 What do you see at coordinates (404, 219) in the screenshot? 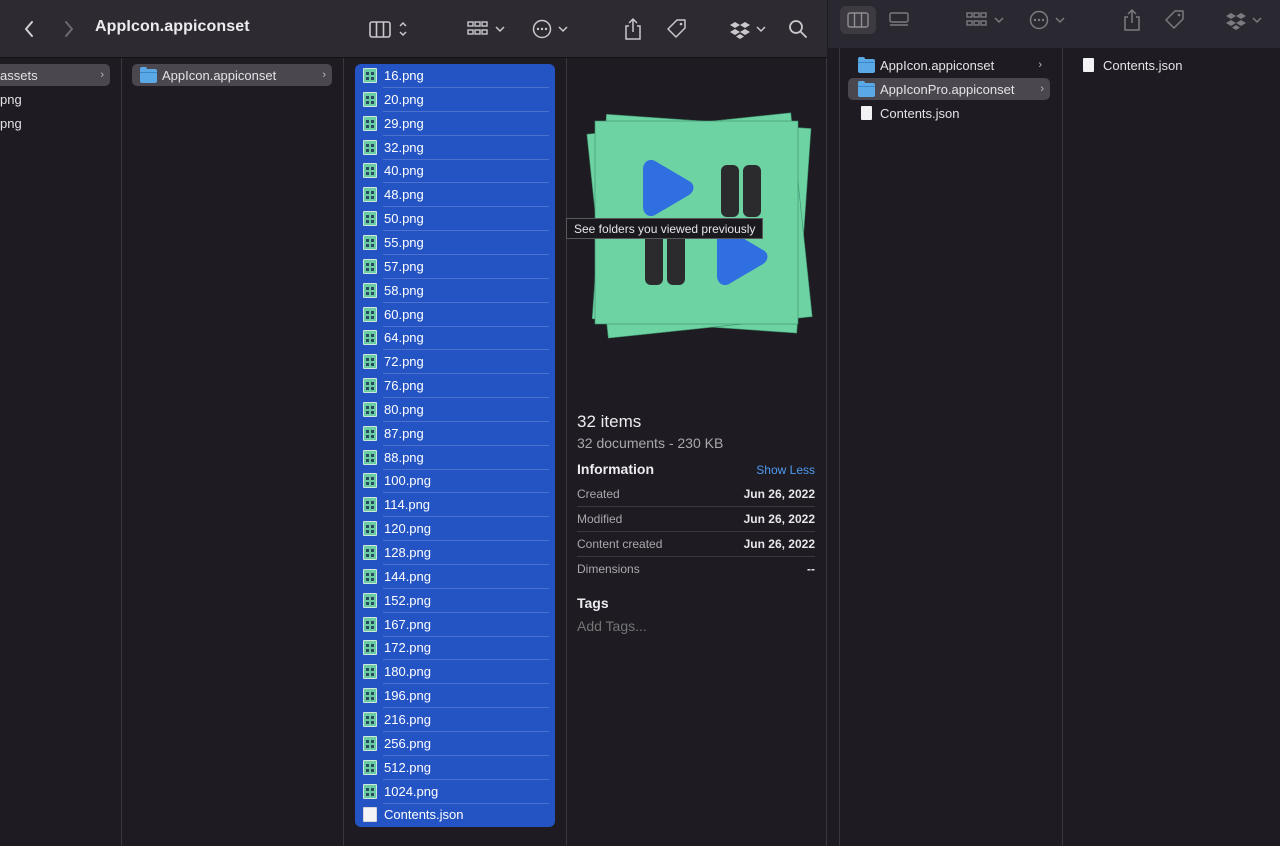
I see `file-name: 50.png` at bounding box center [404, 219].